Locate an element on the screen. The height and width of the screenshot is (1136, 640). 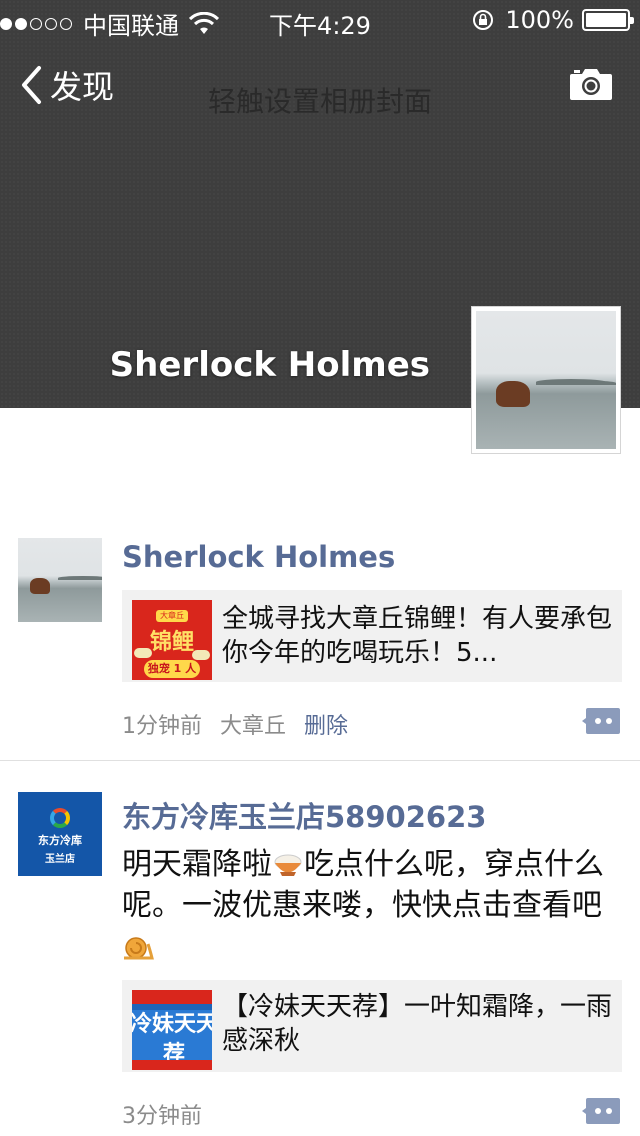
battery-percent: 100% is located at coordinates (539, 20).